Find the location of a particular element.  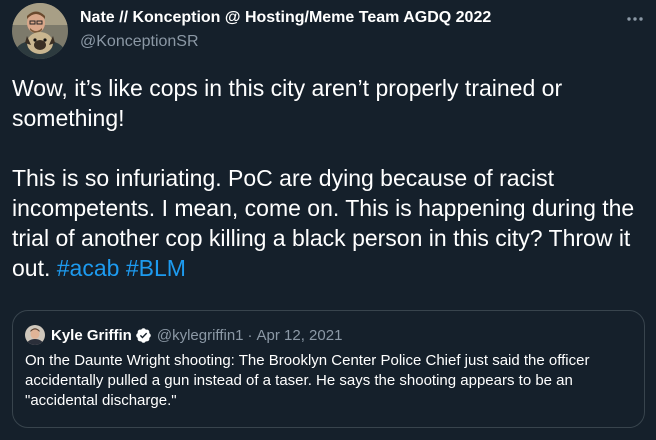

author-avatar is located at coordinates (40, 31).